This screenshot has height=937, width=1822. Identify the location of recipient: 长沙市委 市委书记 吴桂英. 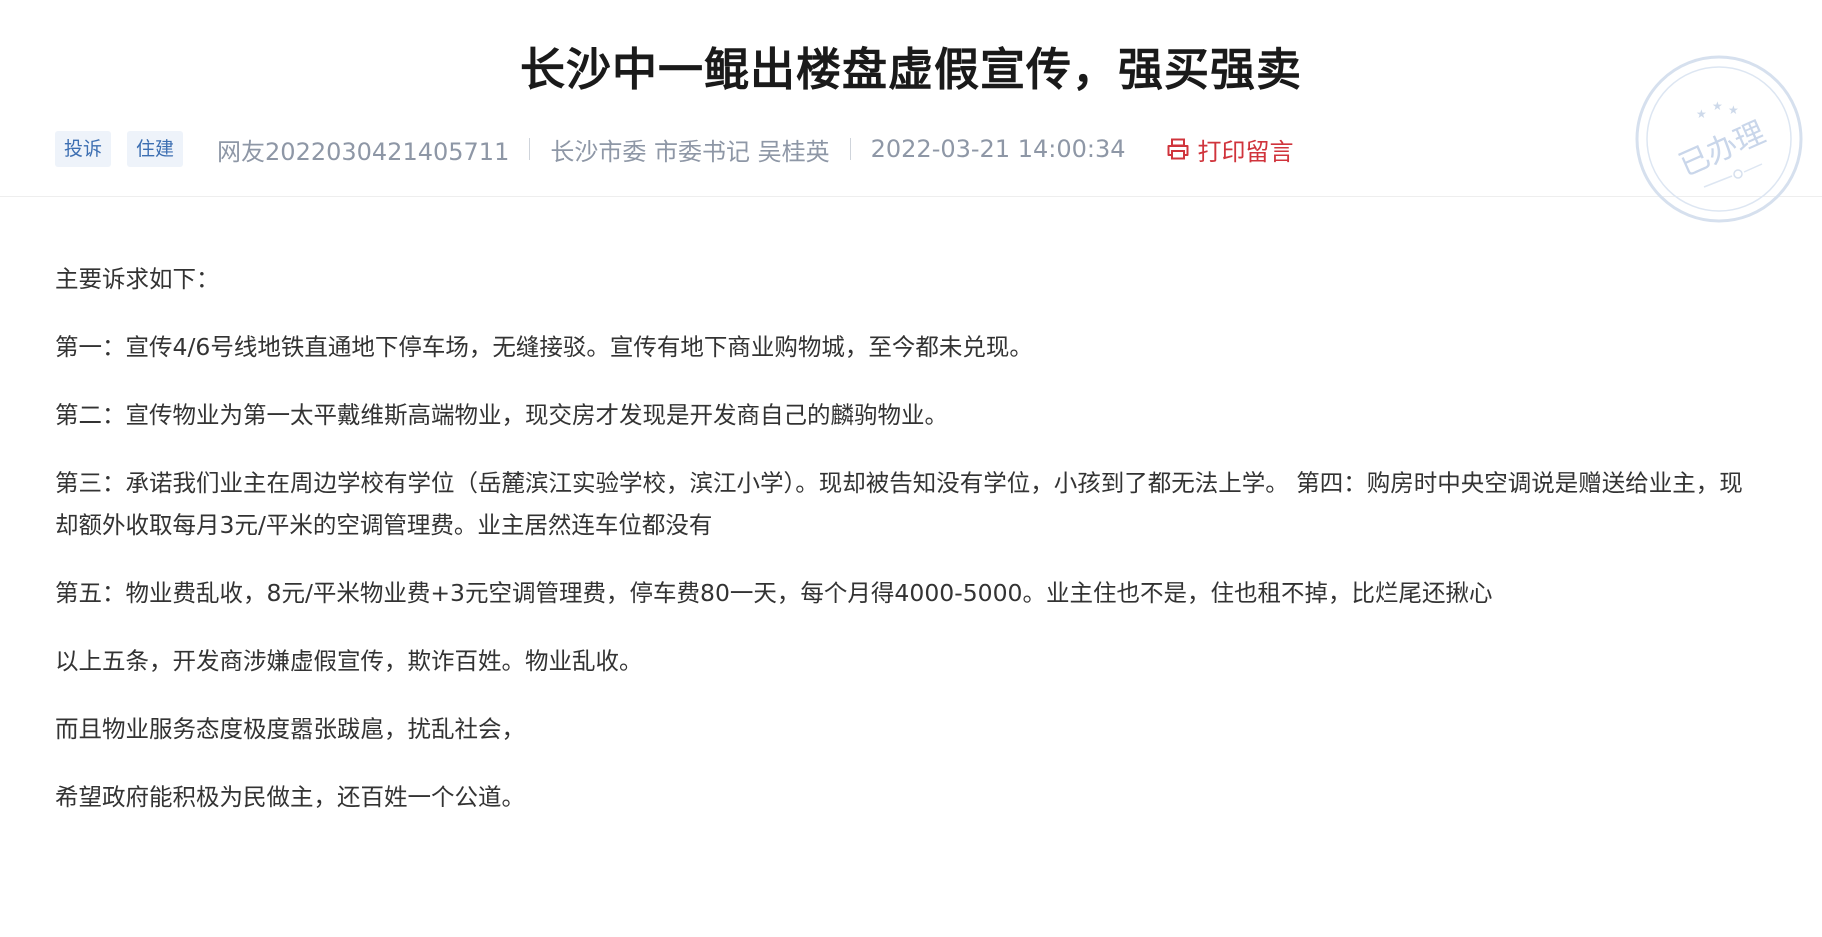
(690, 151).